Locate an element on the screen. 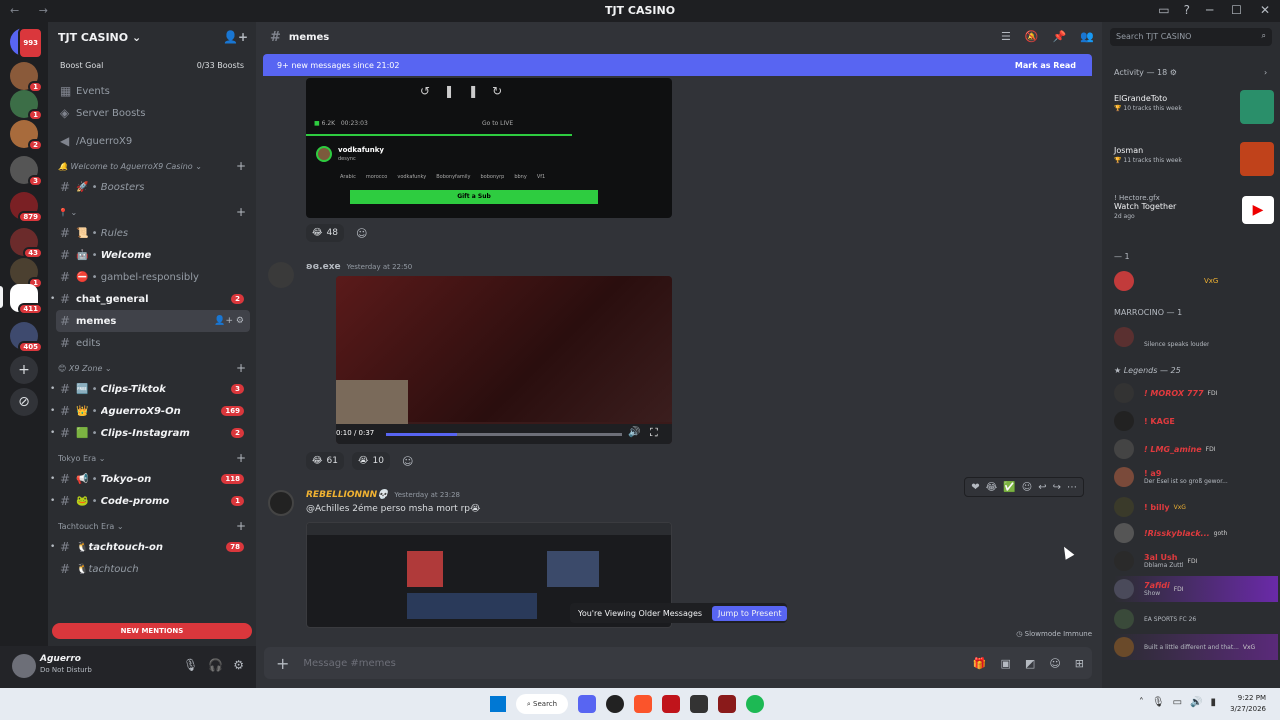  channel-tachtouch: # 🐧 tachtouch is located at coordinates (153, 569).